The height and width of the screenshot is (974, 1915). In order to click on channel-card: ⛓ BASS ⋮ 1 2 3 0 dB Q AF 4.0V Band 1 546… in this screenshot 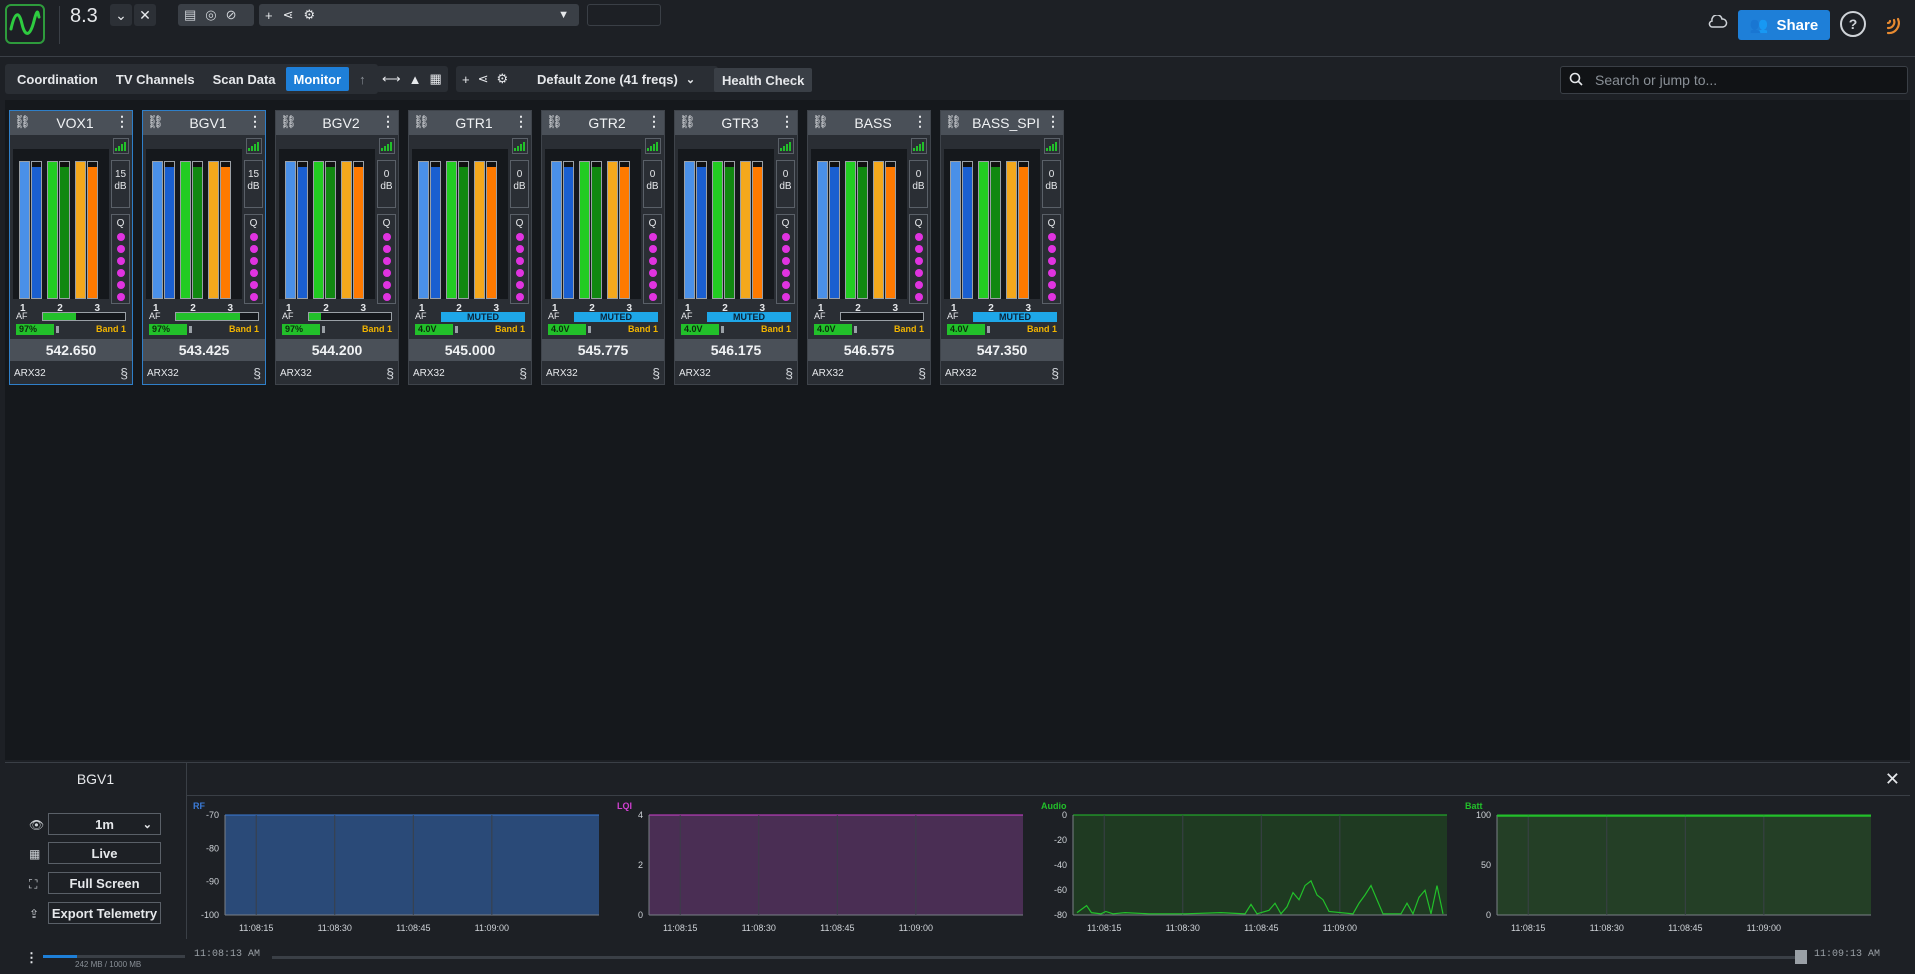, I will do `click(869, 247)`.